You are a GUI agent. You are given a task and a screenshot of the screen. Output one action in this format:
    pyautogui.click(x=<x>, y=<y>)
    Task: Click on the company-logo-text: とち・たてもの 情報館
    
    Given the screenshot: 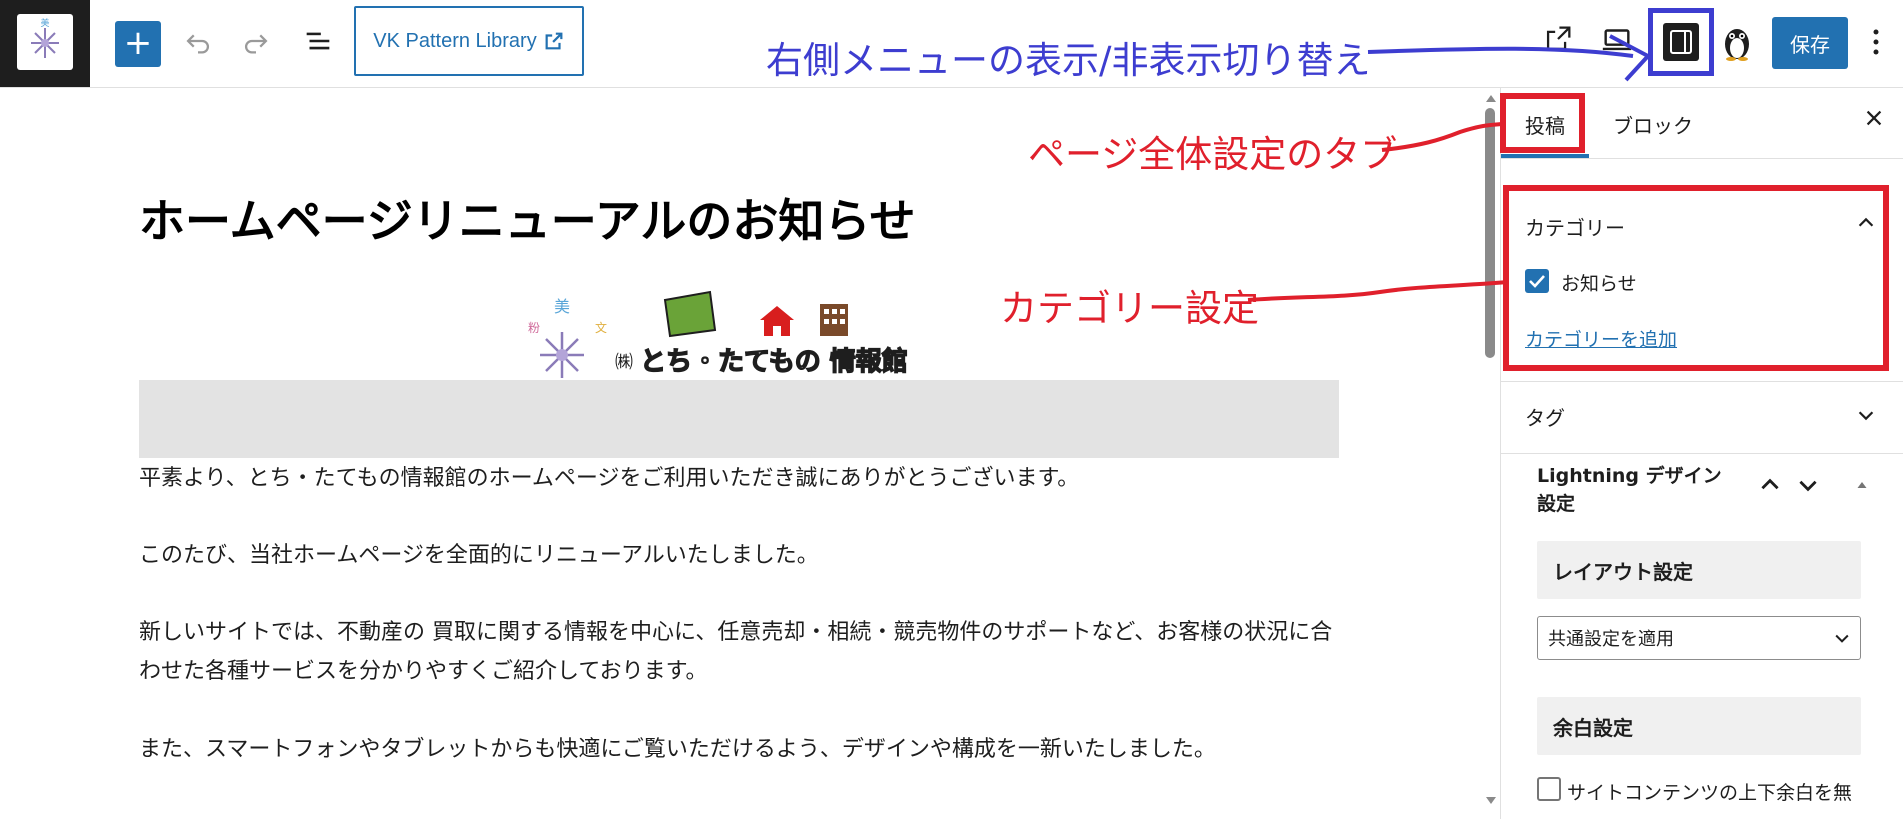 What is the action you would take?
    pyautogui.click(x=774, y=361)
    